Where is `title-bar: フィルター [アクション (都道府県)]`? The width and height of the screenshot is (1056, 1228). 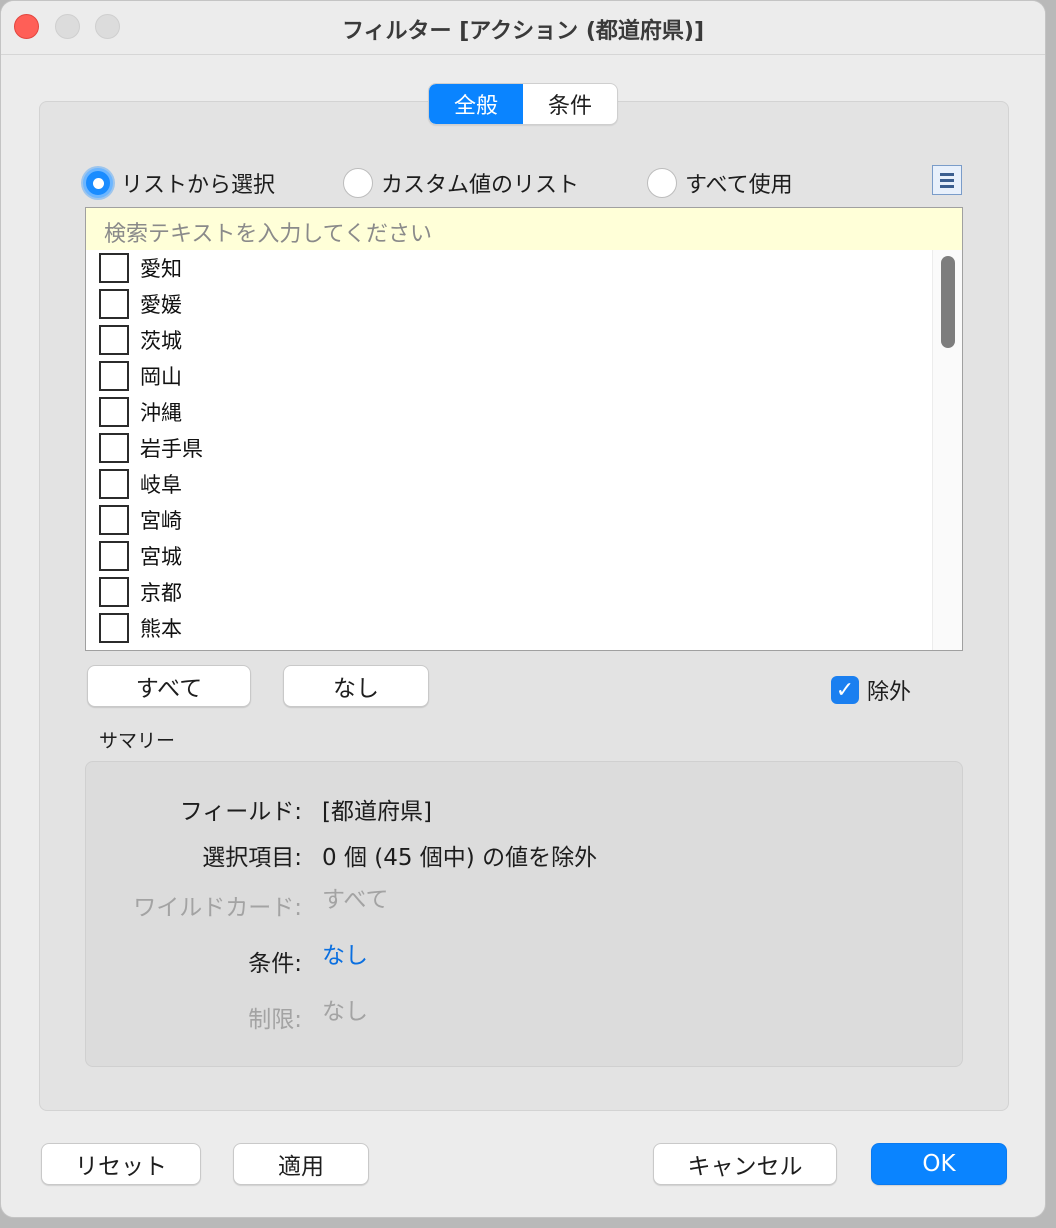
title-bar: フィルター [アクション (都道府県)] is located at coordinates (523, 28).